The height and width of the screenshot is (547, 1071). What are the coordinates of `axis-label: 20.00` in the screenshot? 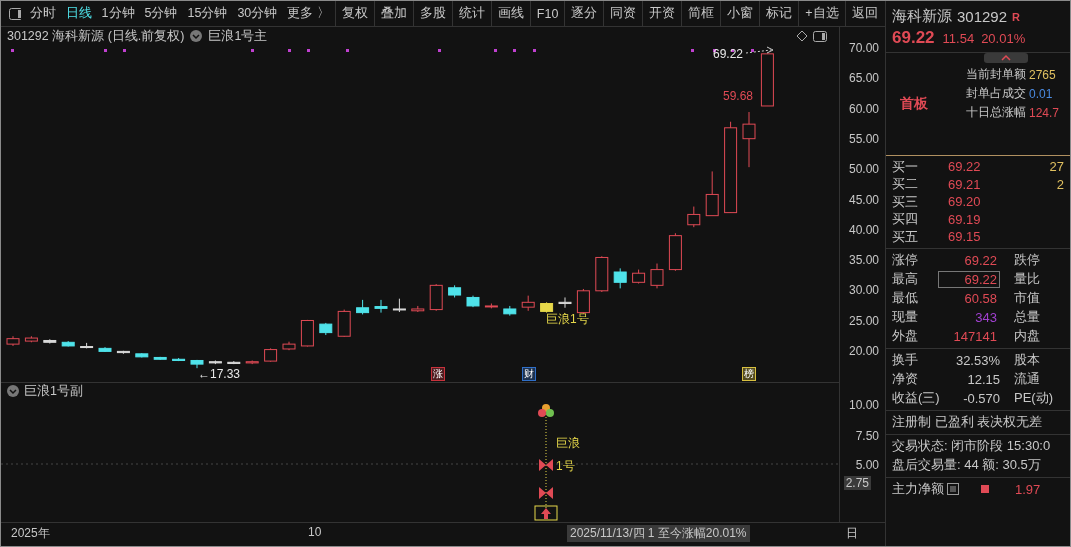 It's located at (863, 351).